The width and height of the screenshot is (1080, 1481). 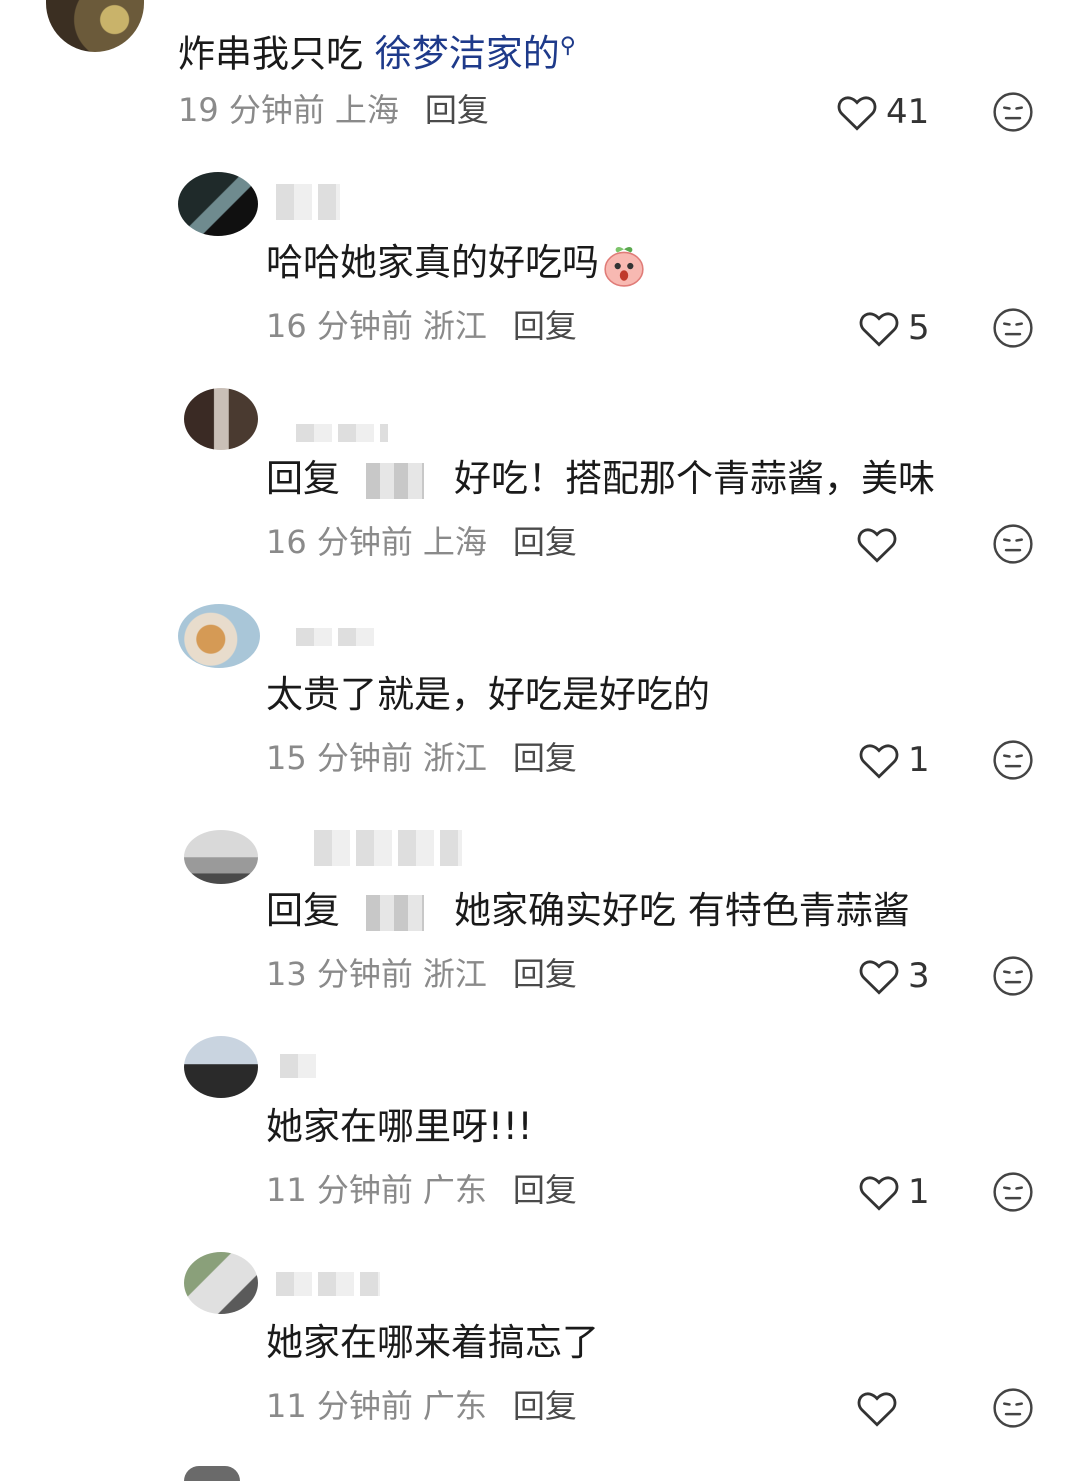 I want to click on timestamp: 15 分钟前, so click(x=339, y=758).